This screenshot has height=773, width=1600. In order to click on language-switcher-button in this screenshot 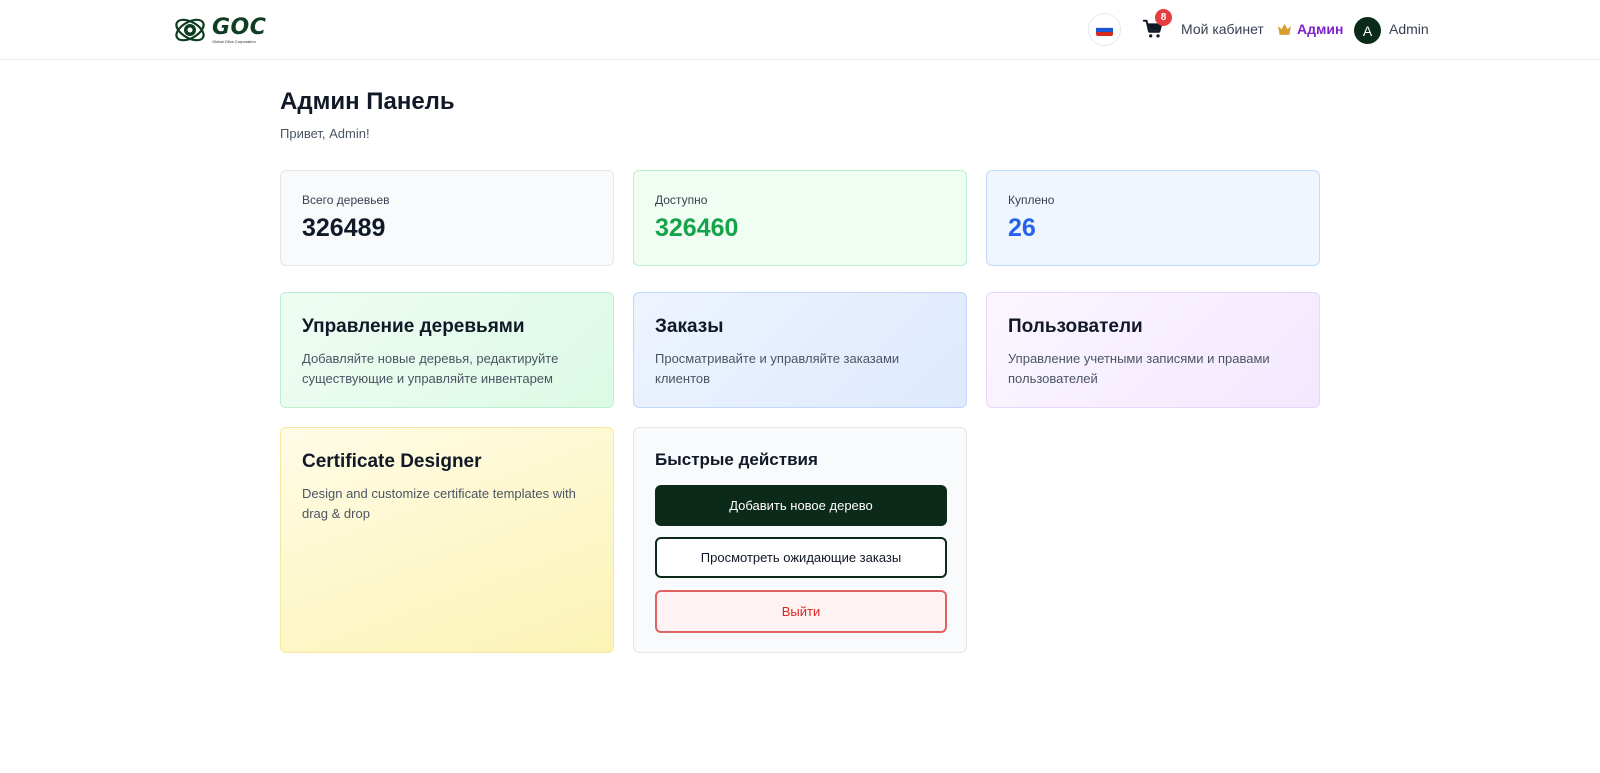, I will do `click(1104, 29)`.